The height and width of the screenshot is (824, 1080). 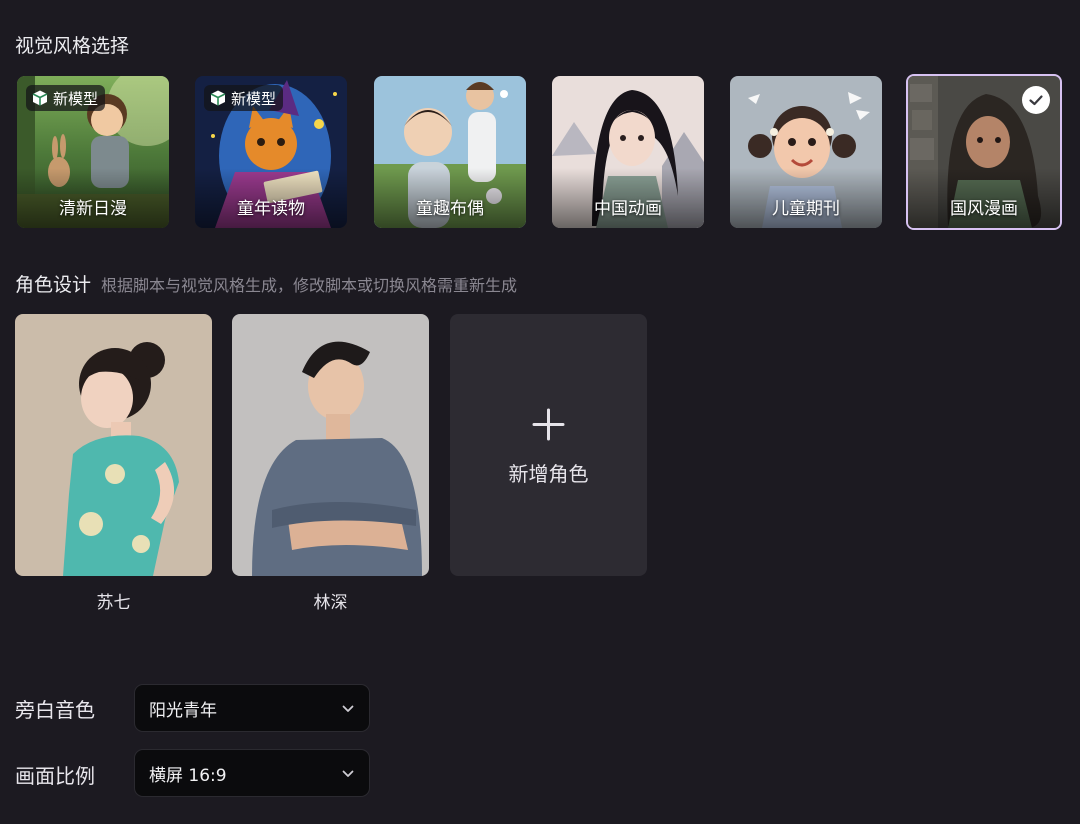 I want to click on style-label: 国风漫画, so click(x=984, y=209).